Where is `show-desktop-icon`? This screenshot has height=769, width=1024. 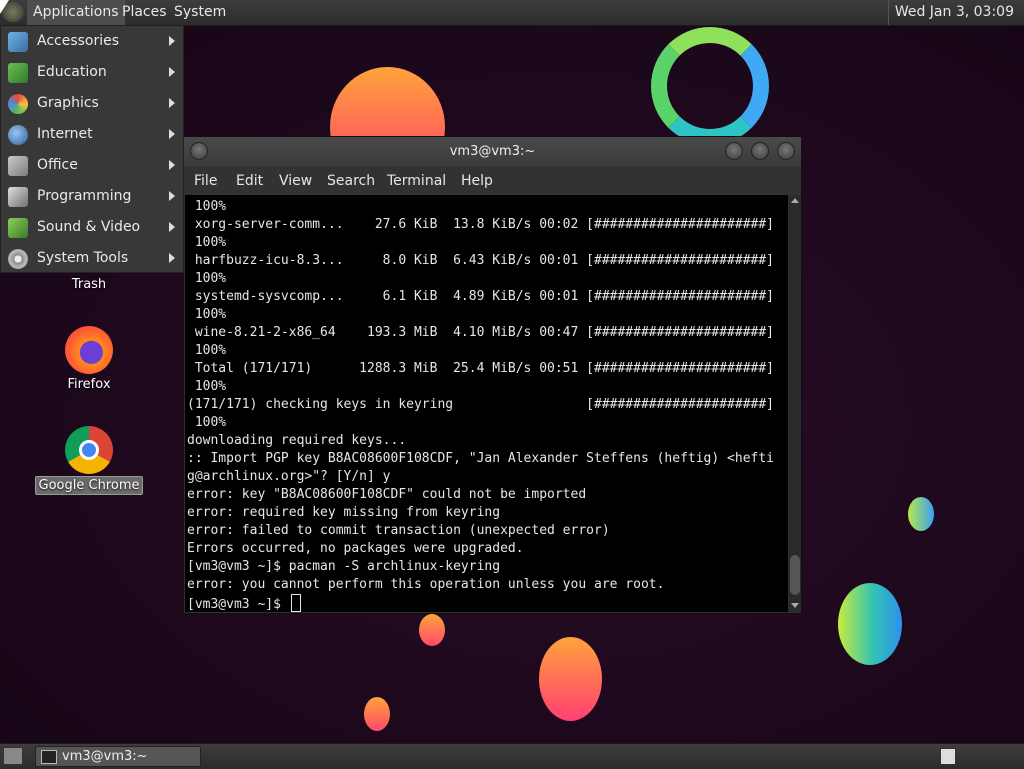
show-desktop-icon is located at coordinates (13, 756).